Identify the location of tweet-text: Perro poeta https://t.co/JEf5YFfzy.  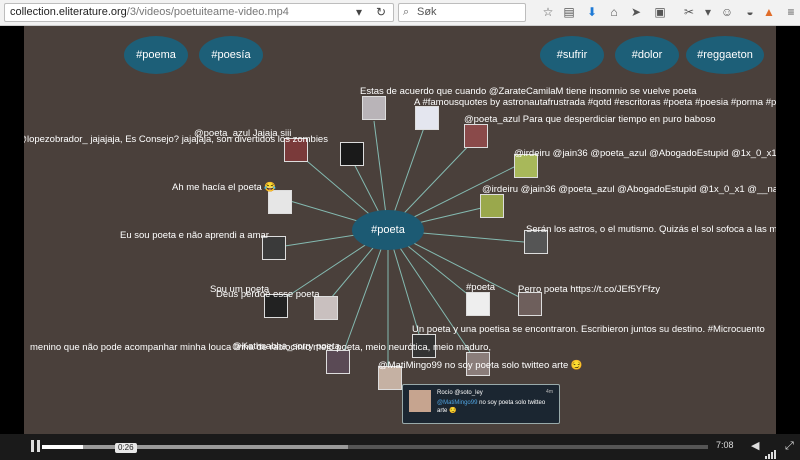
(589, 289).